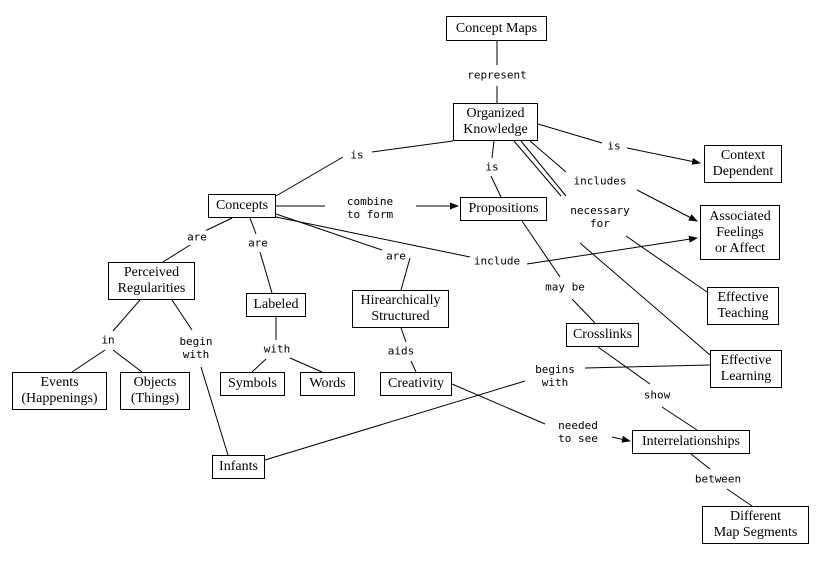  What do you see at coordinates (276, 305) in the screenshot?
I see `node-labeled: Labeled` at bounding box center [276, 305].